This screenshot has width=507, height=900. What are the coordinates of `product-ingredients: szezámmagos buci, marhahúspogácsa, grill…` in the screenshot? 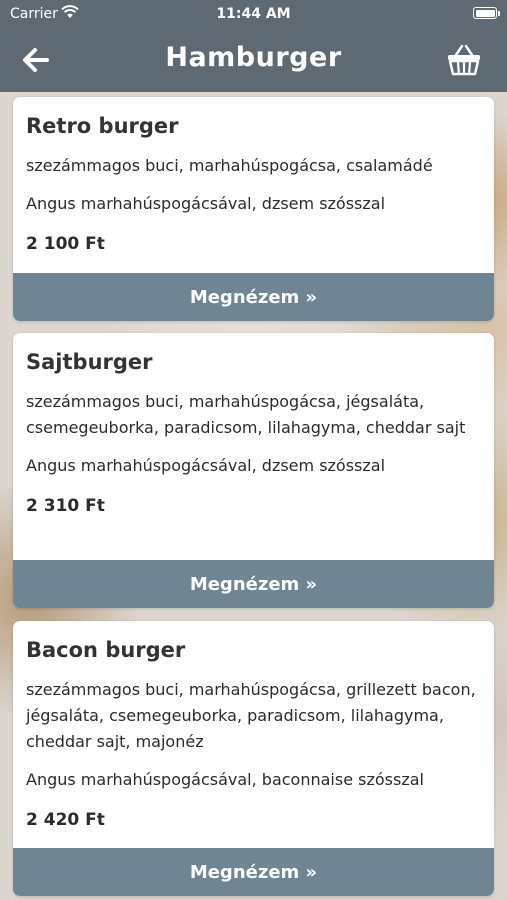 It's located at (251, 715).